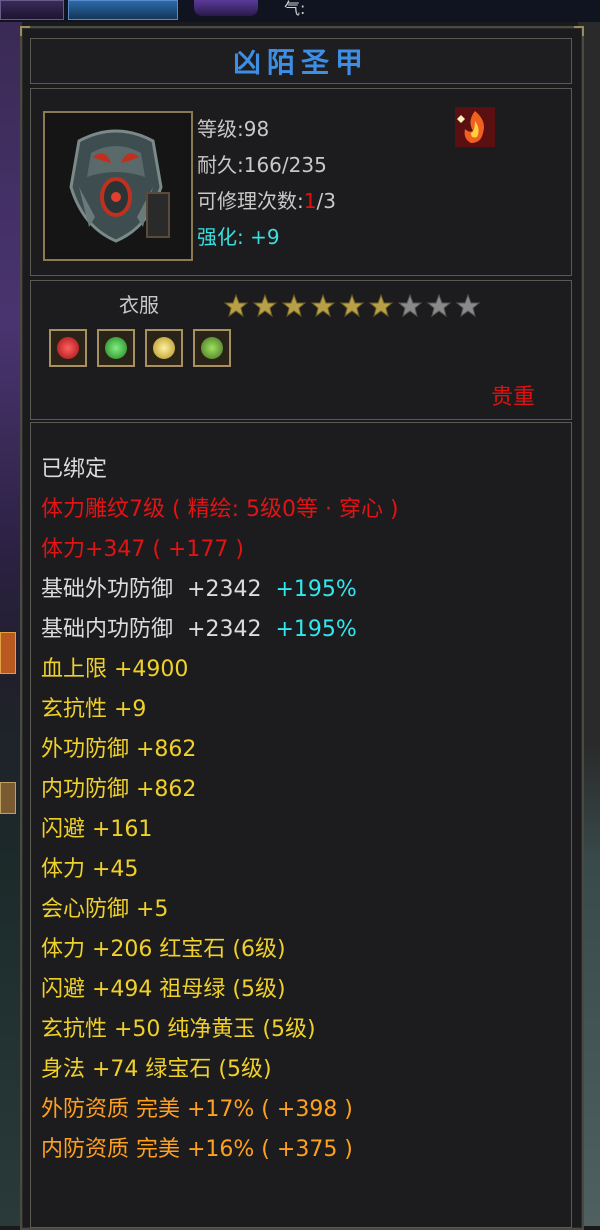 The height and width of the screenshot is (1230, 600). What do you see at coordinates (118, 186) in the screenshot?
I see `armor-portrait-icon` at bounding box center [118, 186].